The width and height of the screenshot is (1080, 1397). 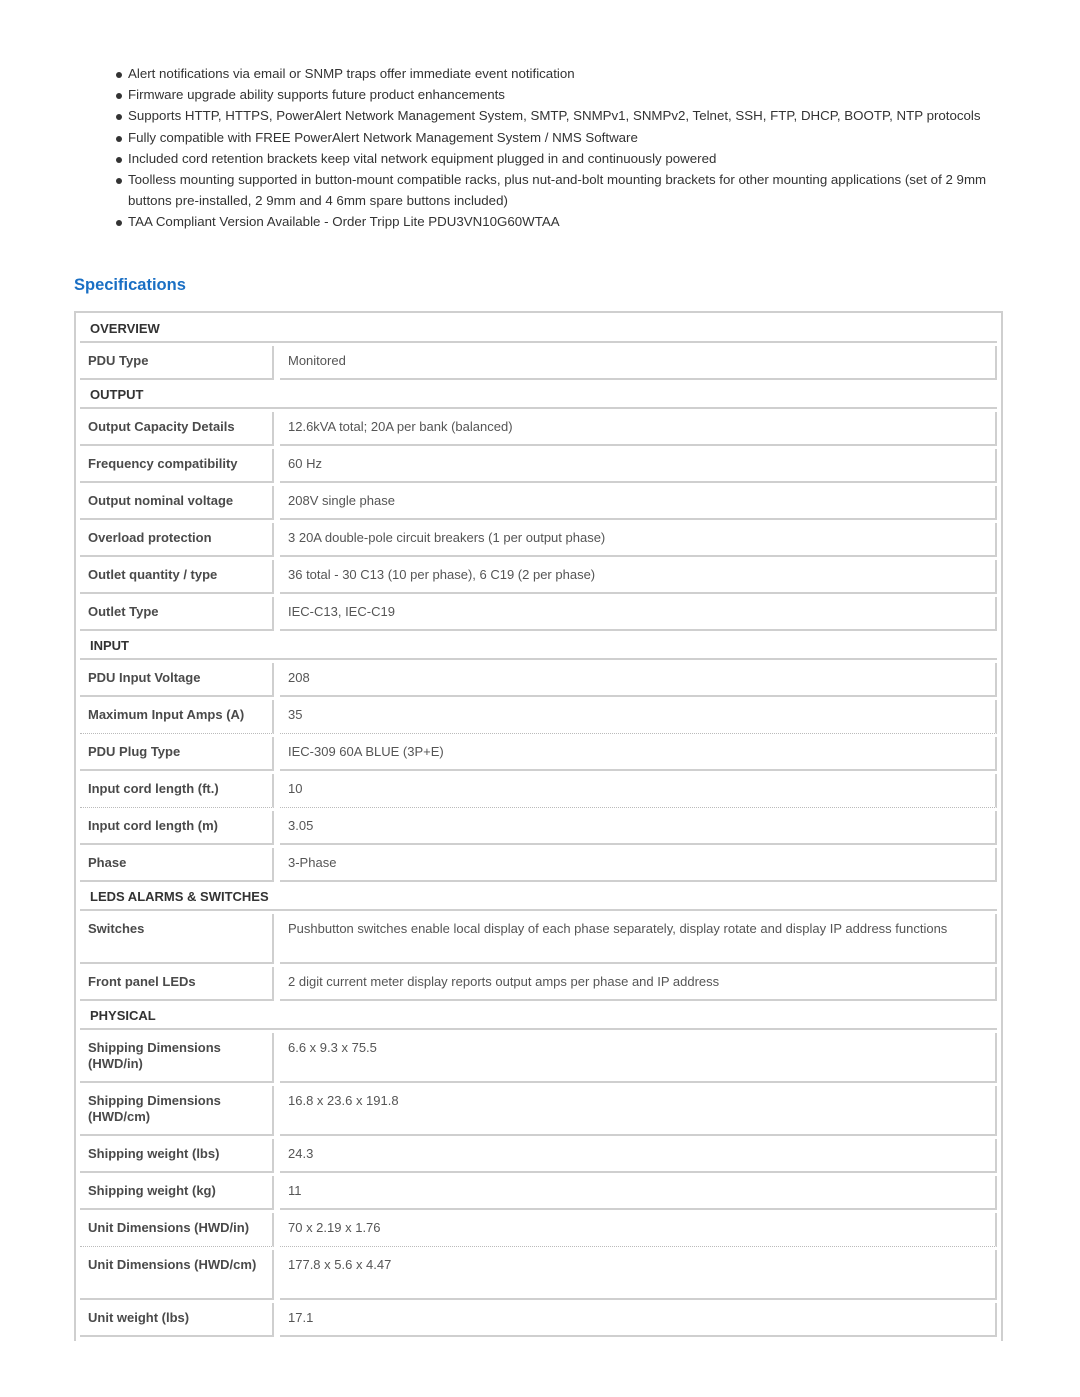 I want to click on spec-value: 10, so click(x=638, y=791).